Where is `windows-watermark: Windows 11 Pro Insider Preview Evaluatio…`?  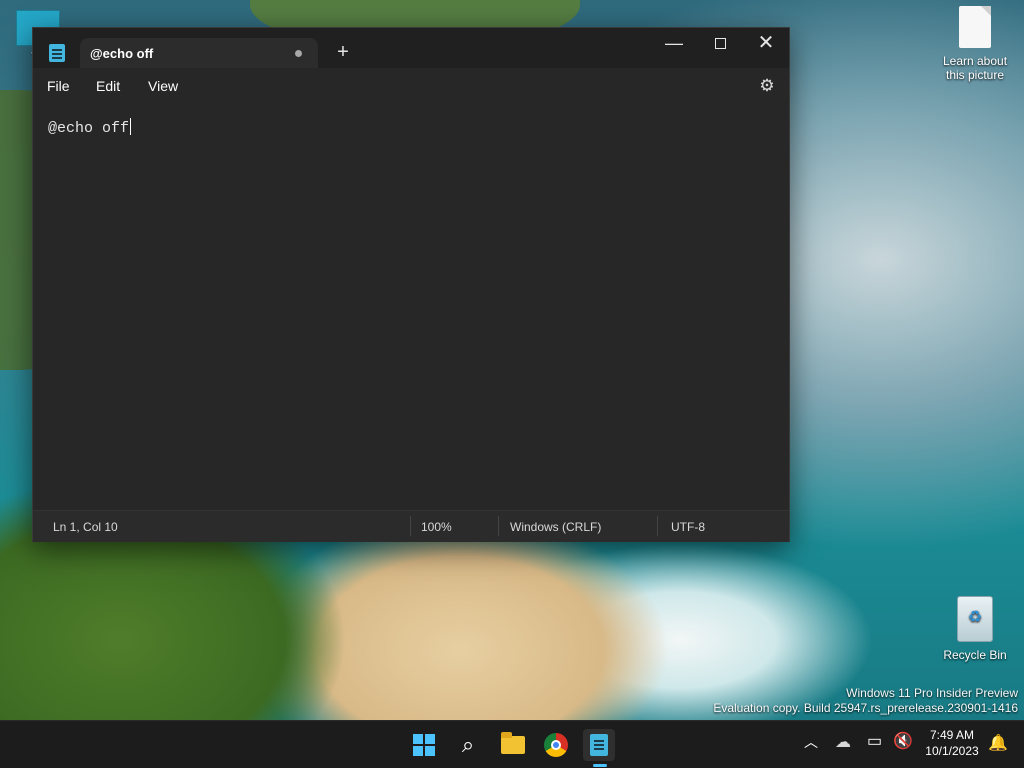 windows-watermark: Windows 11 Pro Insider Preview Evaluatio… is located at coordinates (865, 701).